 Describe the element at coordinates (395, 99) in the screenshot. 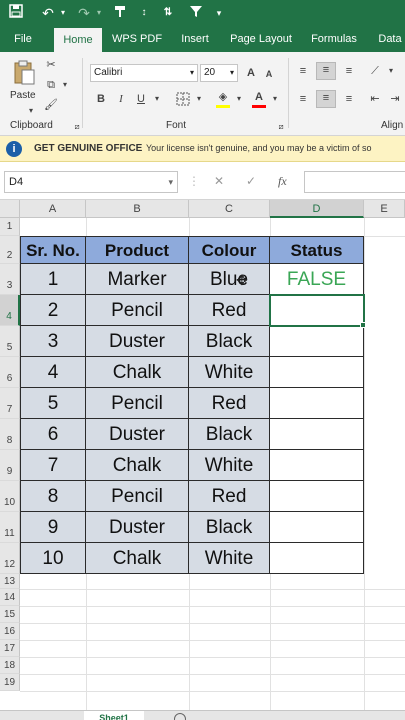

I see `increase-indent-icon: ⇥` at that location.